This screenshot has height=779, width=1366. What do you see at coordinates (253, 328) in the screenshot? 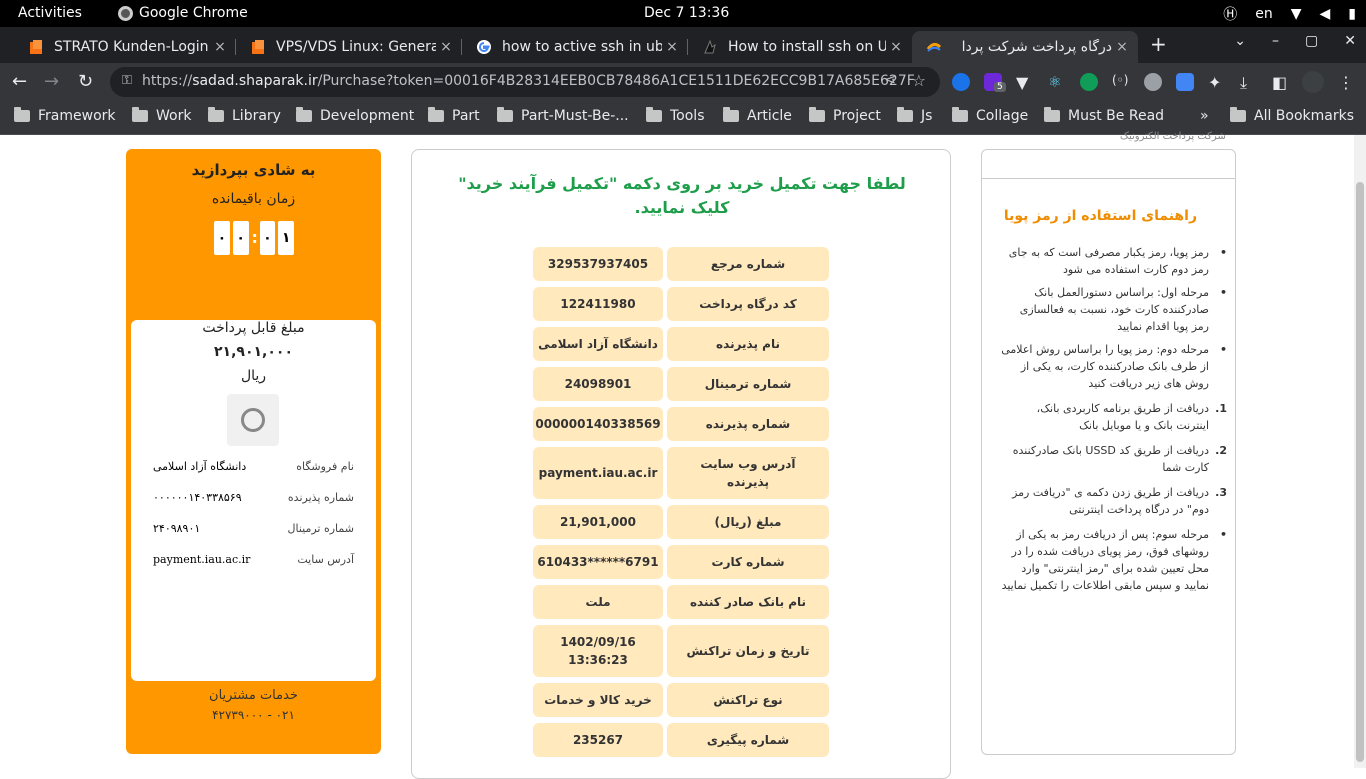
I see `amount-label: مبلغ قابل پرداخت` at bounding box center [253, 328].